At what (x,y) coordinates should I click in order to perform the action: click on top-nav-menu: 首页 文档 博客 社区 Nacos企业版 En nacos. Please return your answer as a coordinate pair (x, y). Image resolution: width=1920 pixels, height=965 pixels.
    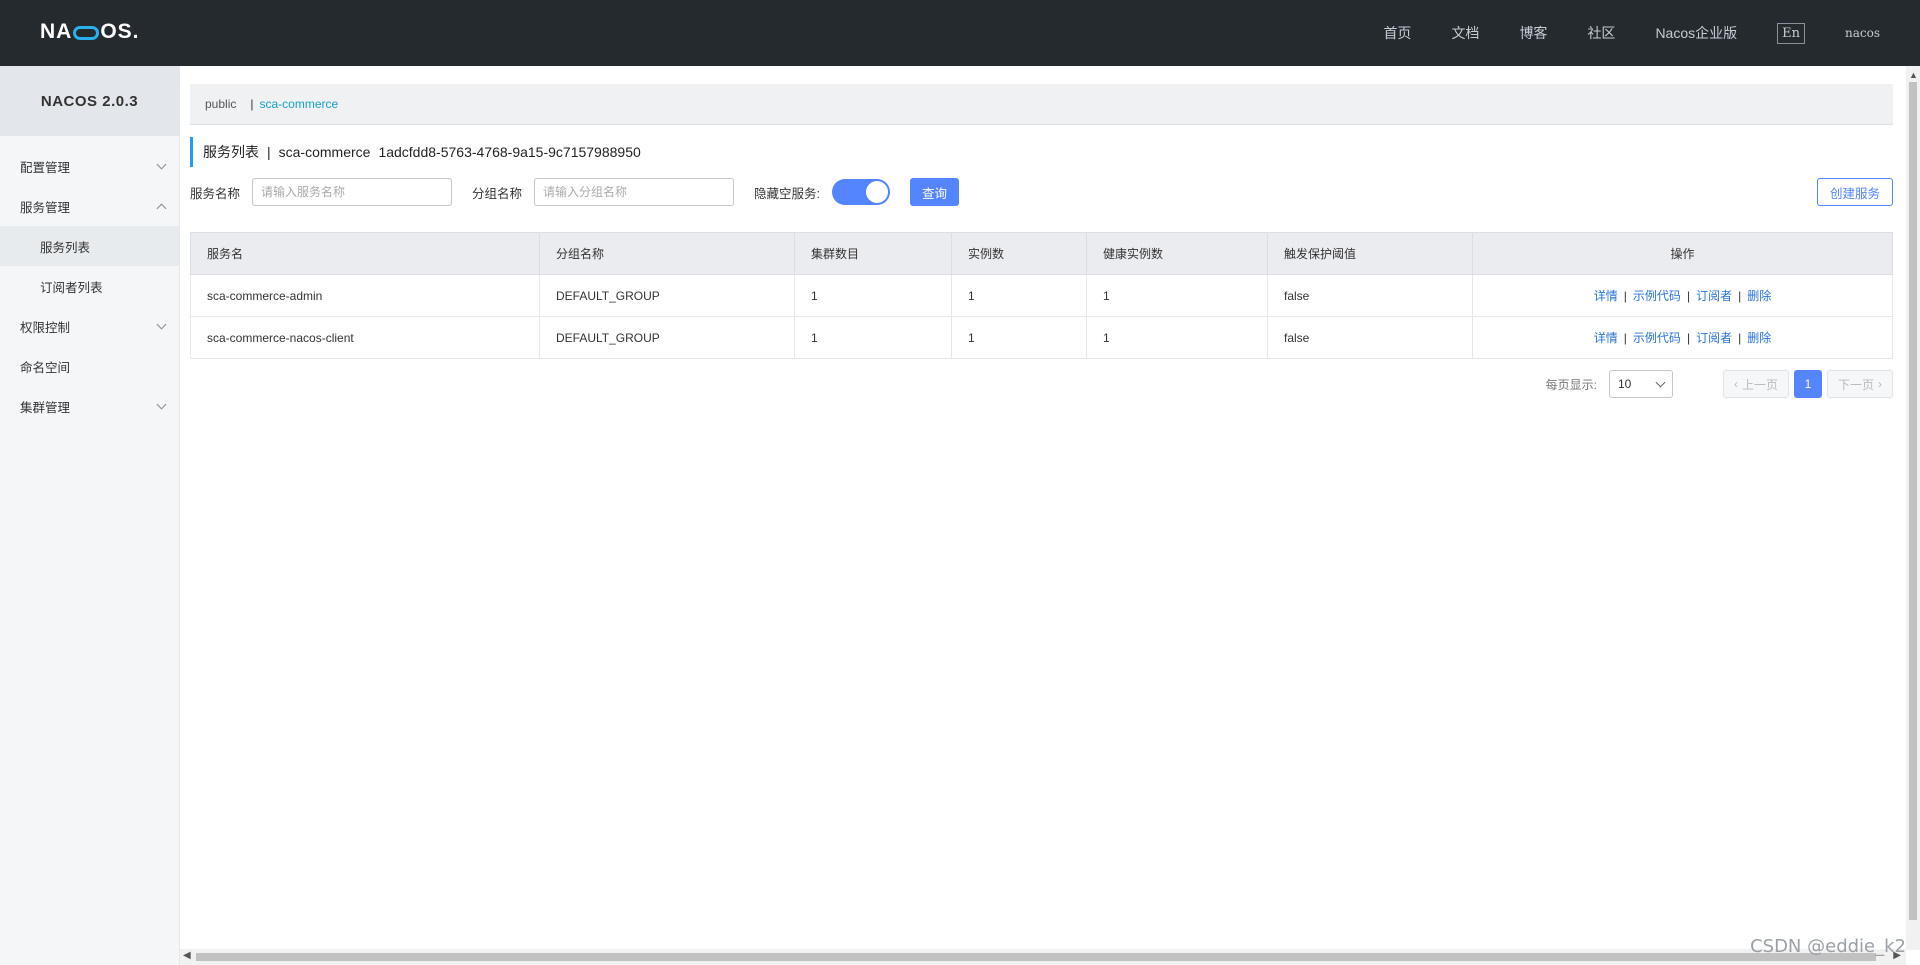
    Looking at the image, I should click on (1651, 33).